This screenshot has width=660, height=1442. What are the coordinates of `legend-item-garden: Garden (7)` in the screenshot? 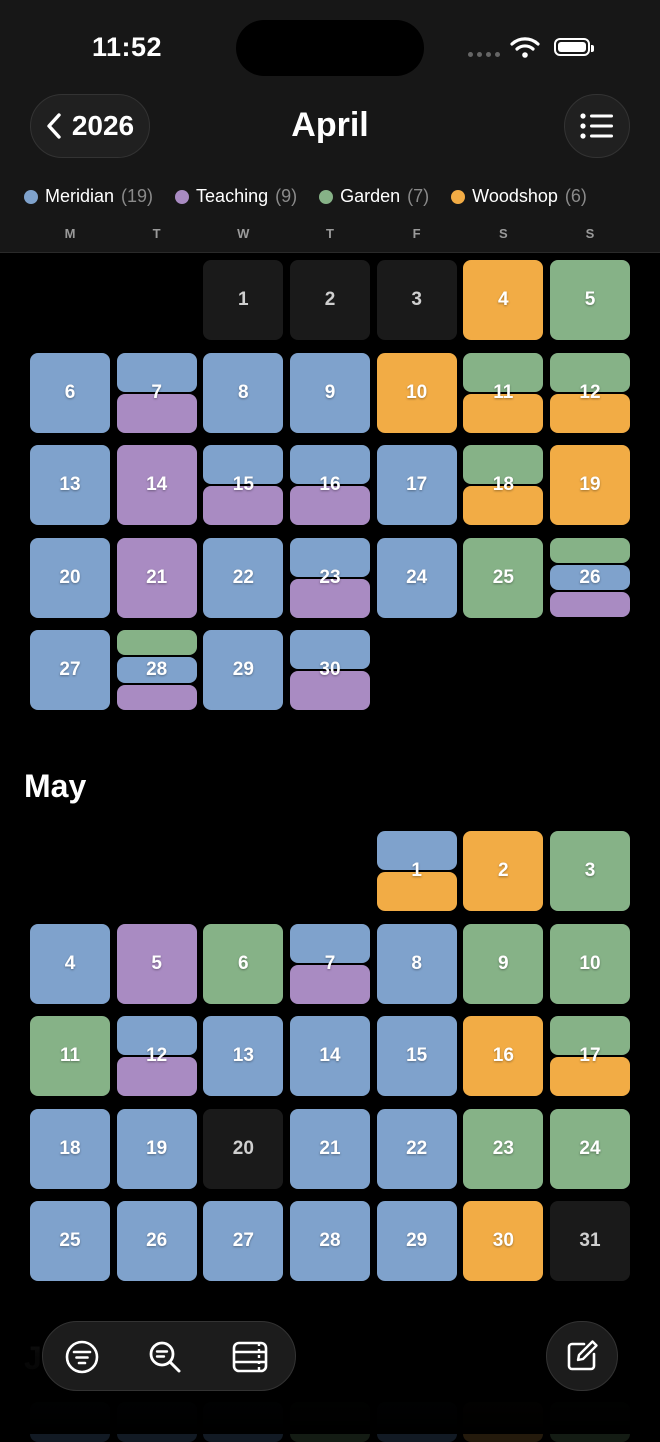 It's located at (374, 196).